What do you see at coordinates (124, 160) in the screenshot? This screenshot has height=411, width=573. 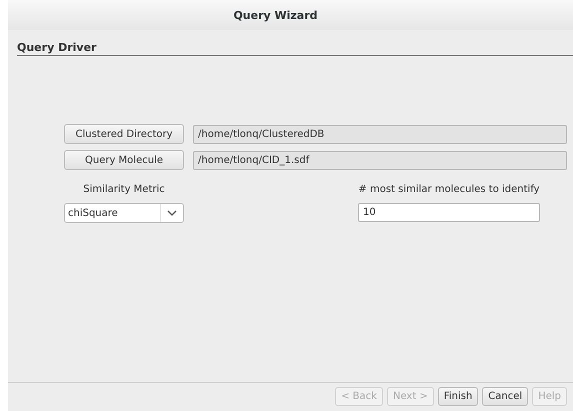 I see `browse-button: Query Molecule` at bounding box center [124, 160].